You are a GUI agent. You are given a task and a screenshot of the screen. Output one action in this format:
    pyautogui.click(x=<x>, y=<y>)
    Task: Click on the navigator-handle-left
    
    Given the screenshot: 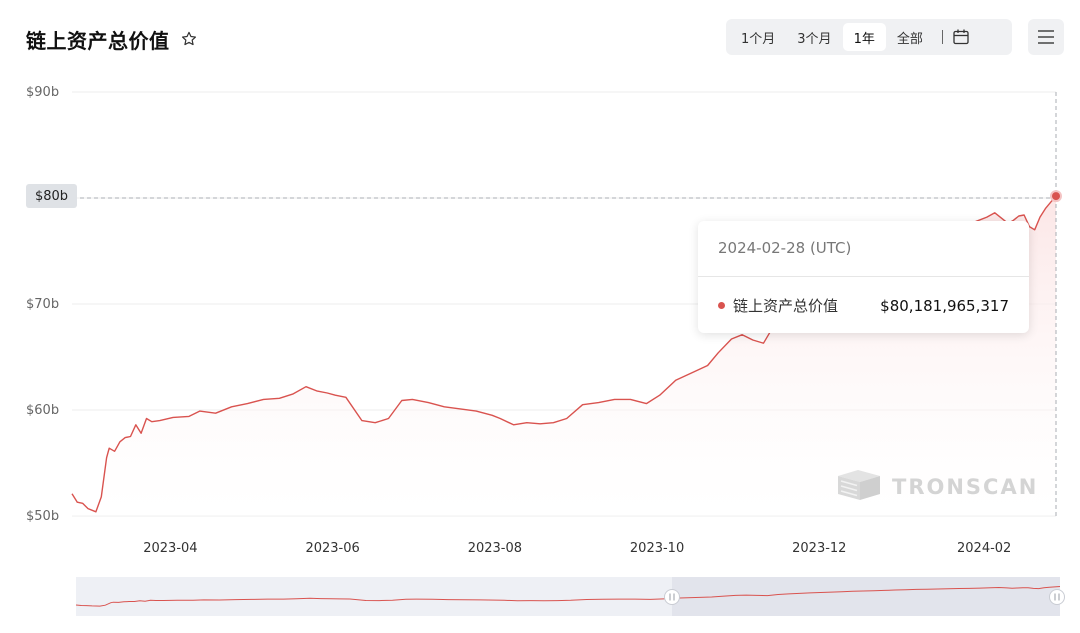 What is the action you would take?
    pyautogui.click(x=672, y=597)
    